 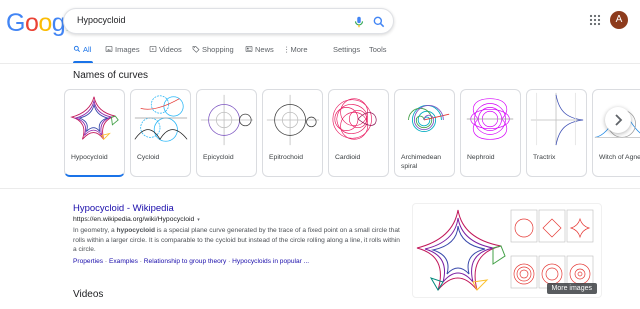 I want to click on sitelink-group-theory: Relationship to group theory, so click(x=185, y=261).